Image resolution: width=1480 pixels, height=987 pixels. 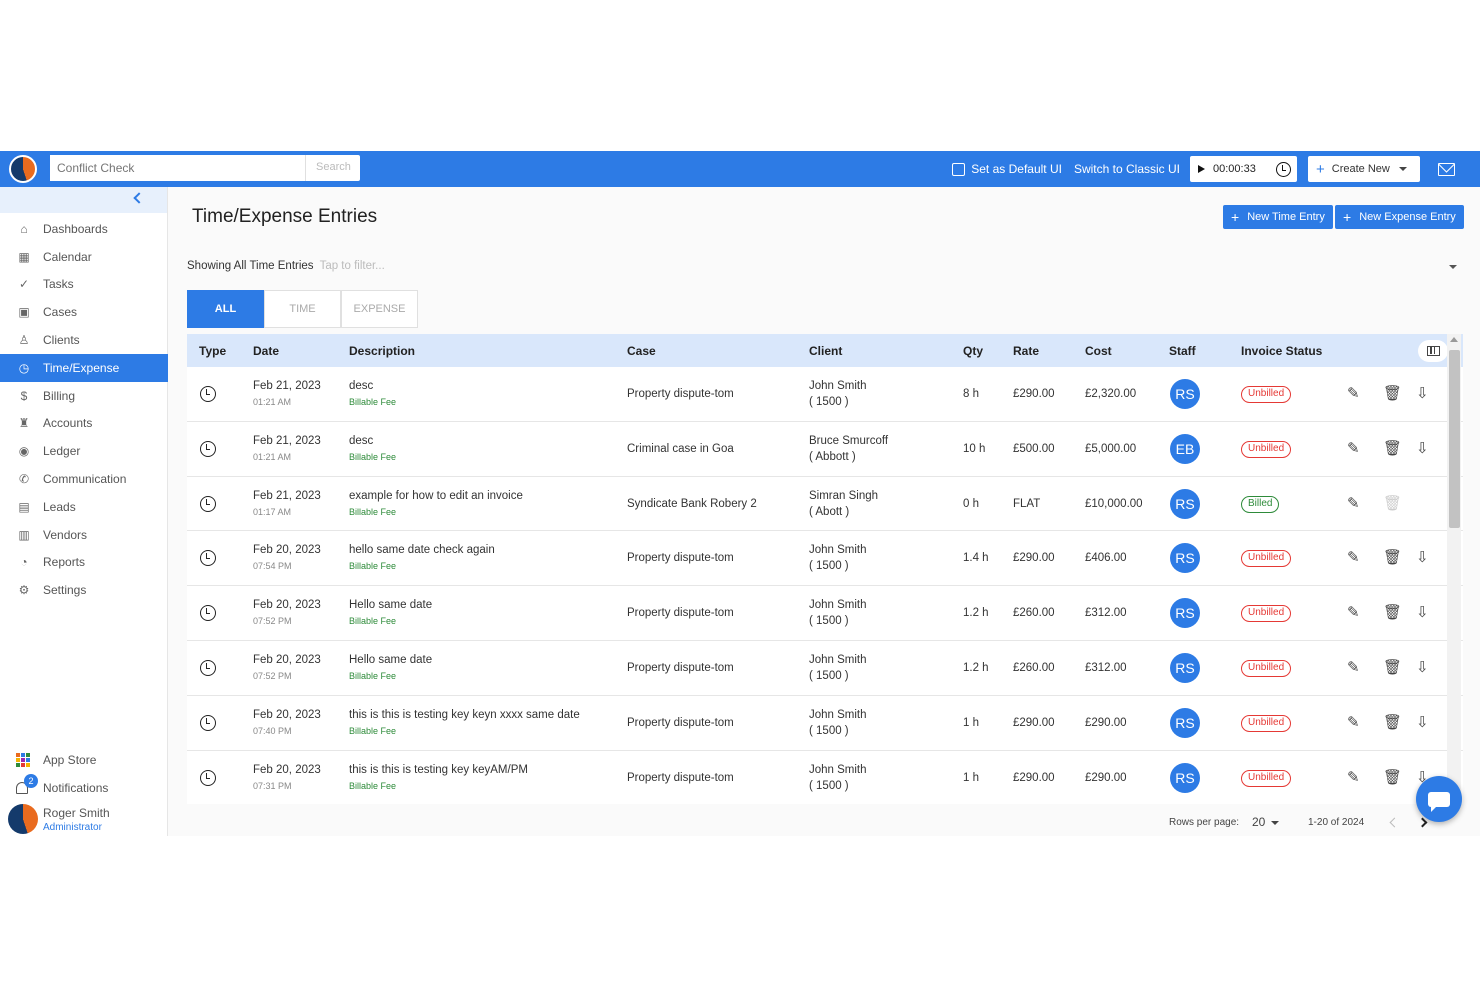 I want to click on caret-down-icon, so click(x=1275, y=823).